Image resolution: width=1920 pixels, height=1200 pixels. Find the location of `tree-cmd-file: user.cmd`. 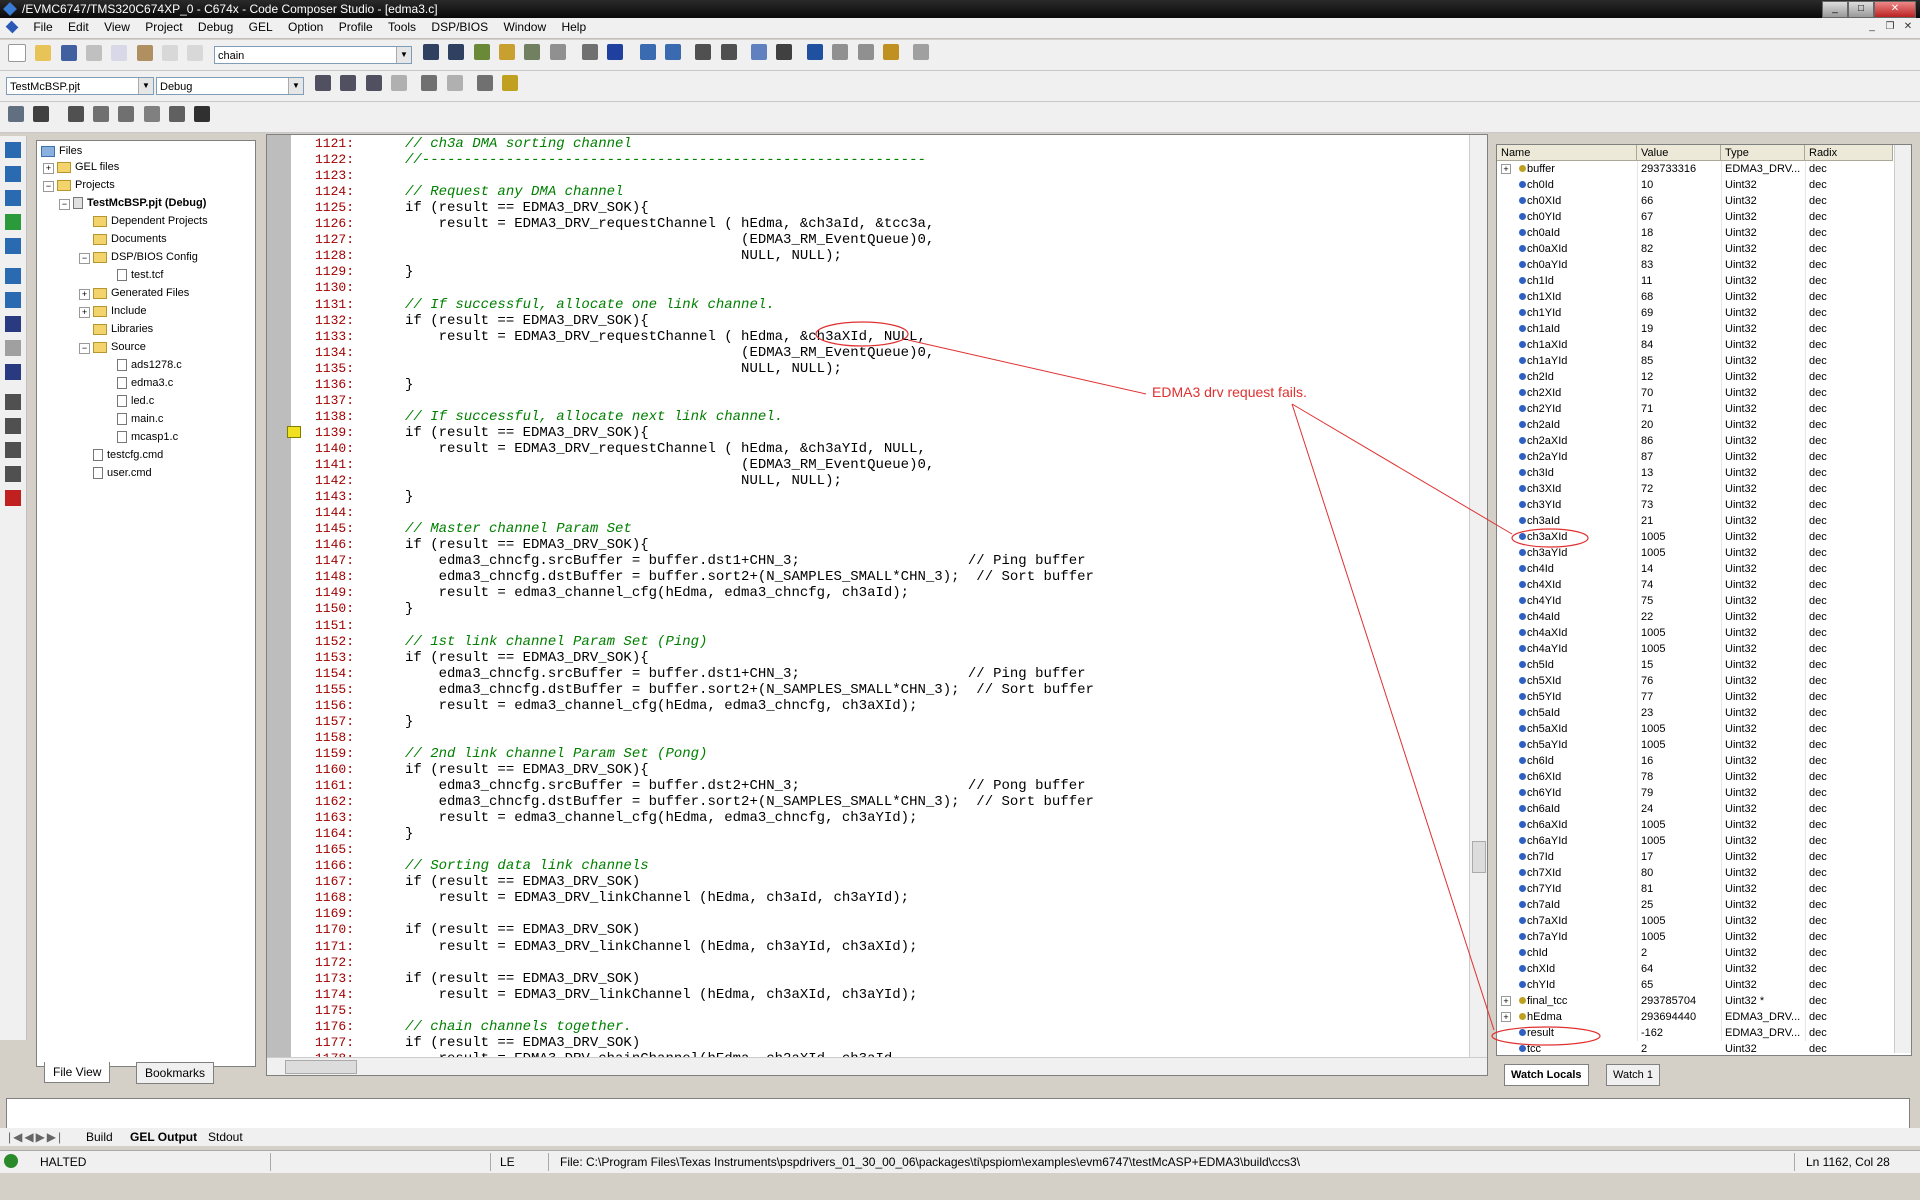

tree-cmd-file: user.cmd is located at coordinates (122, 473).